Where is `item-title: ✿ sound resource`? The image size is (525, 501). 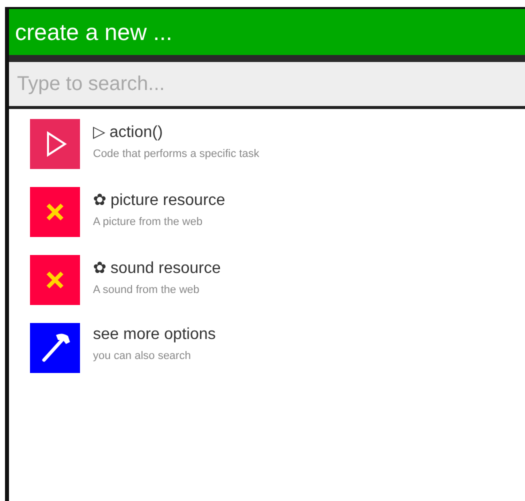 item-title: ✿ sound resource is located at coordinates (157, 268).